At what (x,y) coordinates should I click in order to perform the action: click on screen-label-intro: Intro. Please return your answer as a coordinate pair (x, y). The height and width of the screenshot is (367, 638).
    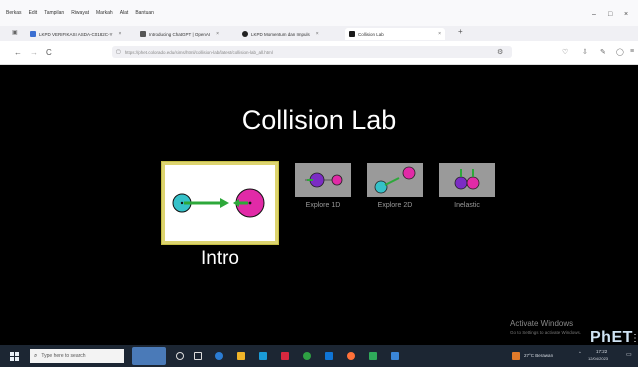
    Looking at the image, I should click on (220, 259).